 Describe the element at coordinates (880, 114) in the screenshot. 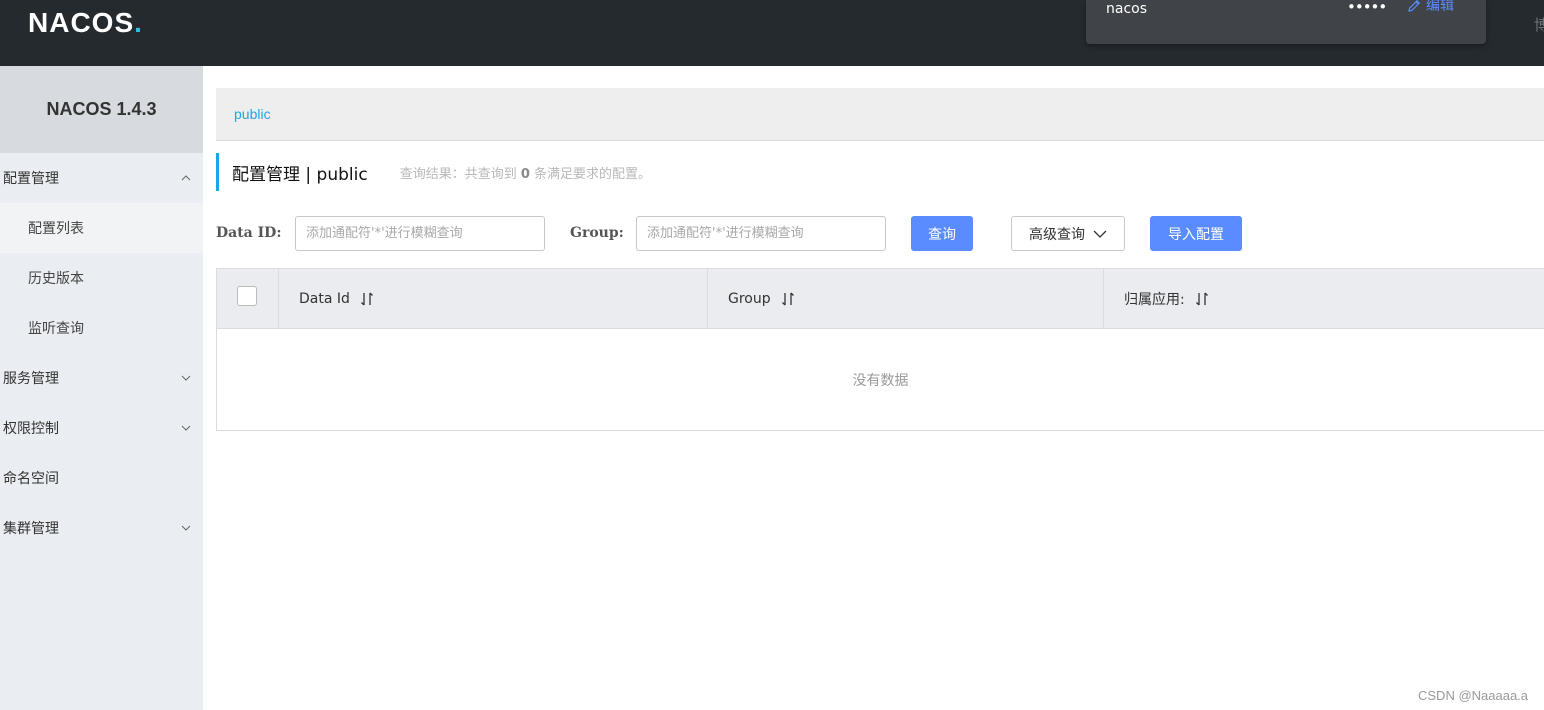

I see `namespace-bar: public` at that location.